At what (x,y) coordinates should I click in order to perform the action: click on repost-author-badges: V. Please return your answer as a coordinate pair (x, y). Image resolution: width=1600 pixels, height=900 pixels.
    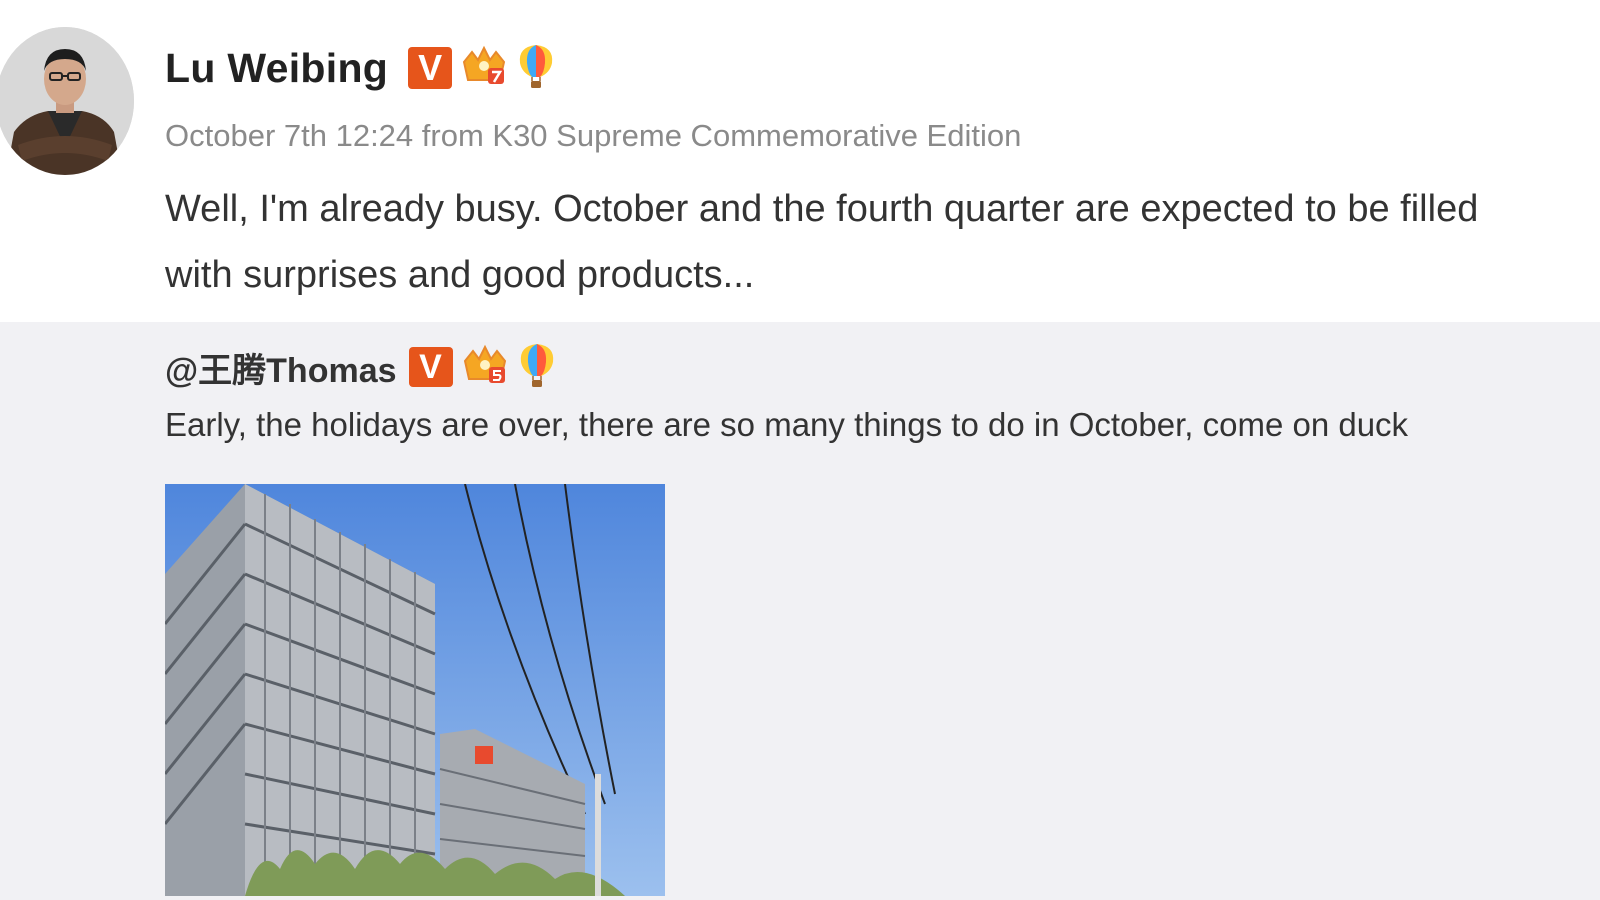
    Looking at the image, I should click on (482, 367).